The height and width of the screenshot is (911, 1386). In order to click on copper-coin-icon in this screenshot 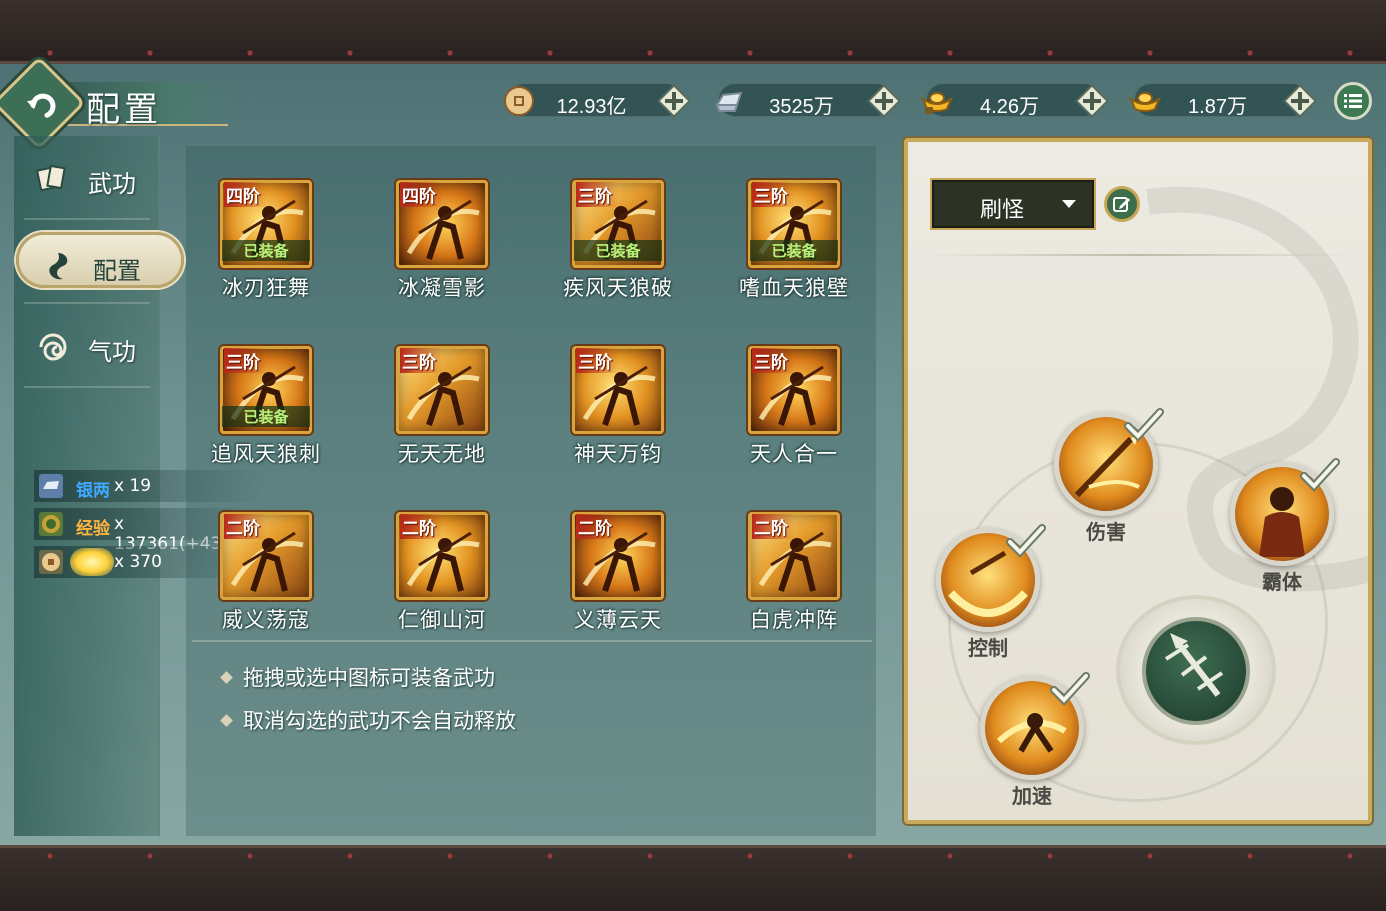, I will do `click(519, 101)`.